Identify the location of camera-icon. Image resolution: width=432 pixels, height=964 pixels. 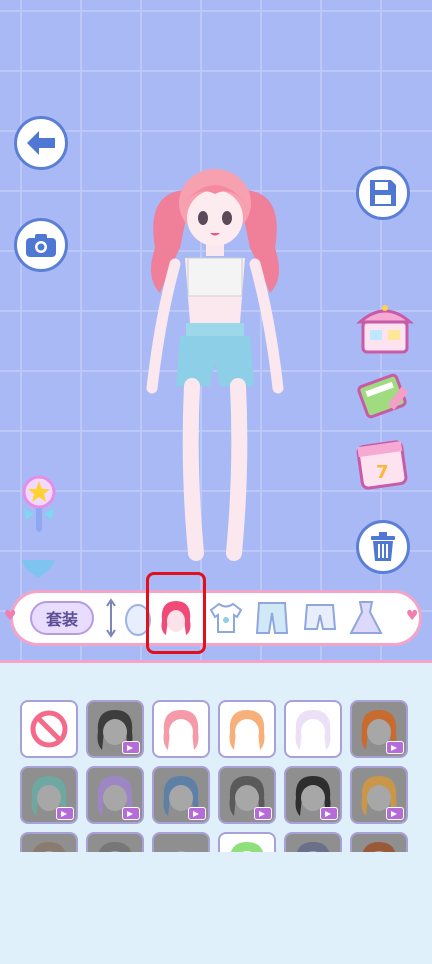
(41, 245).